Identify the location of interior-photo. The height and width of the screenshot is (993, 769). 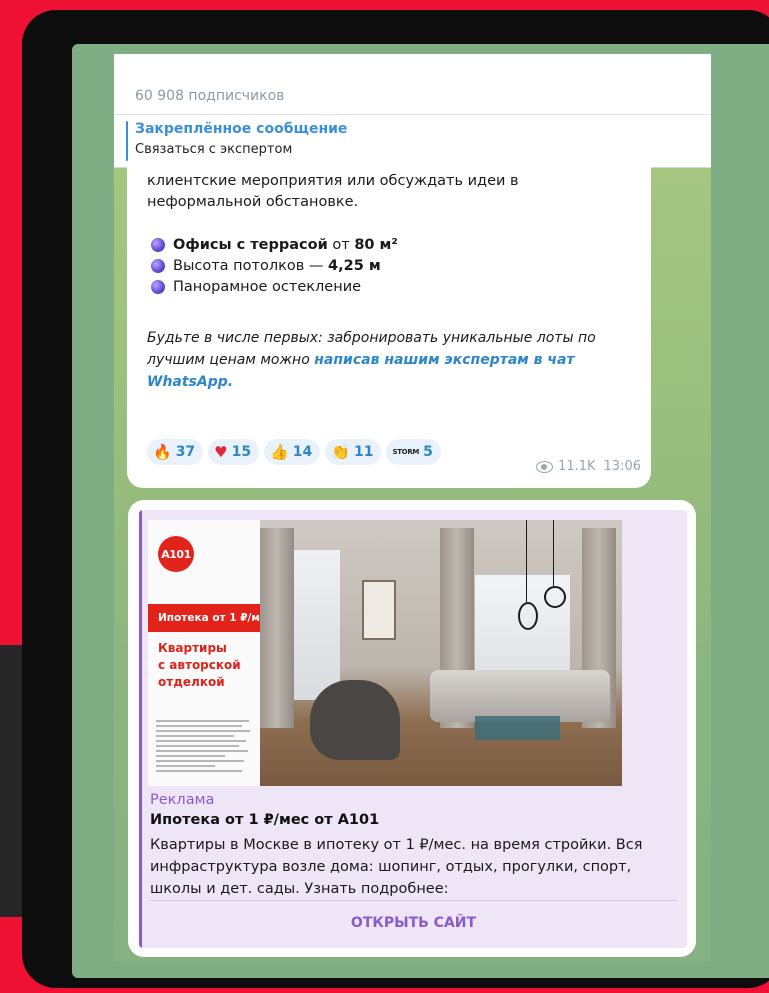
(441, 653).